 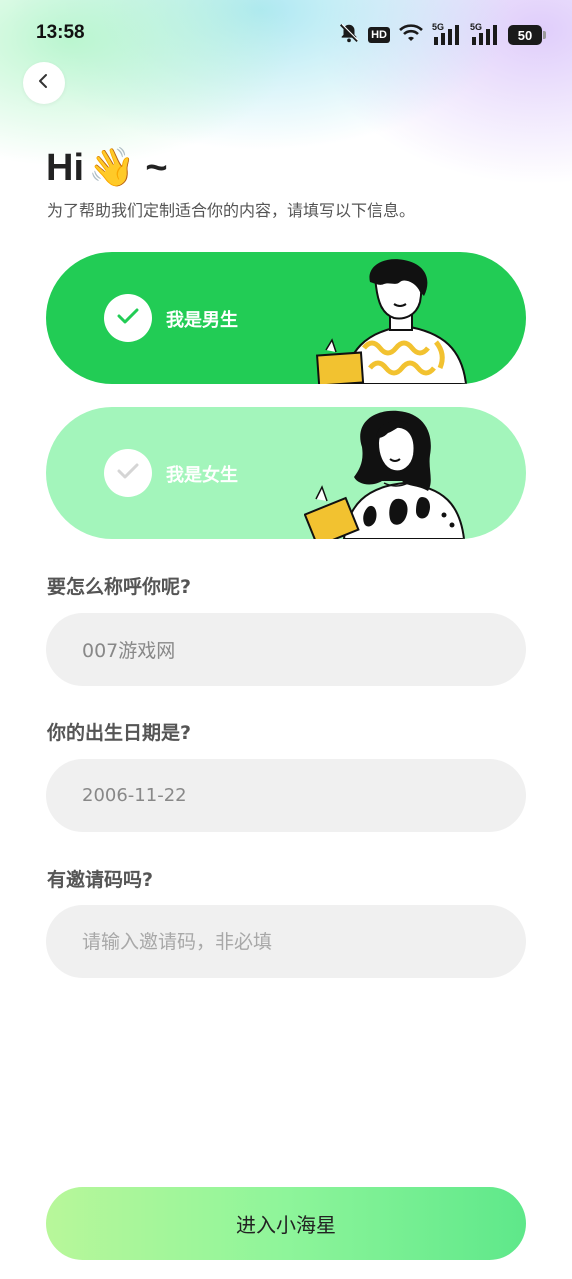 What do you see at coordinates (156, 167) in the screenshot?
I see `greeting-suffix: ~` at bounding box center [156, 167].